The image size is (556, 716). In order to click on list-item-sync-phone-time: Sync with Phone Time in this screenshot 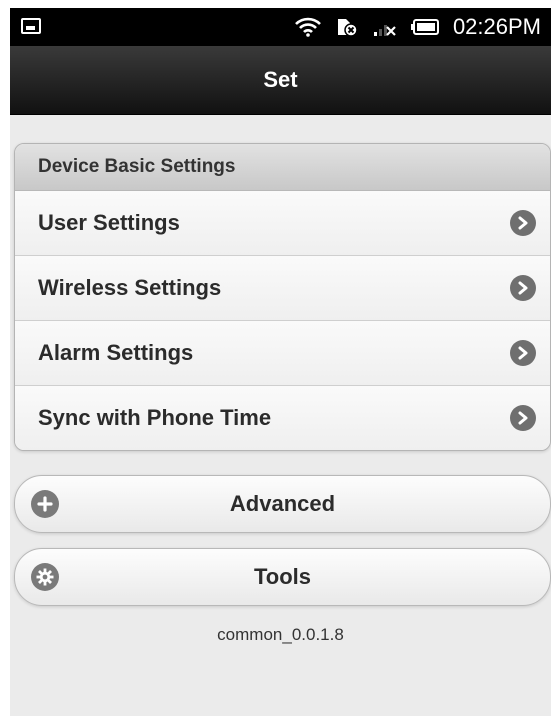, I will do `click(282, 418)`.